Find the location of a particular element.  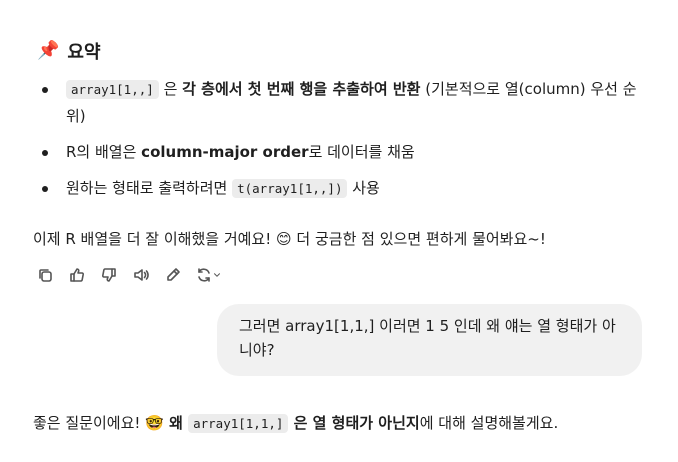

thumbs-down-icon is located at coordinates (109, 275).